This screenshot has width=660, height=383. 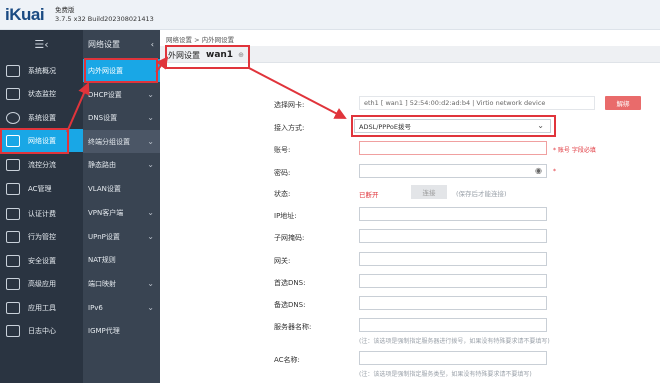 I want to click on password-label: 密码:, so click(x=282, y=173).